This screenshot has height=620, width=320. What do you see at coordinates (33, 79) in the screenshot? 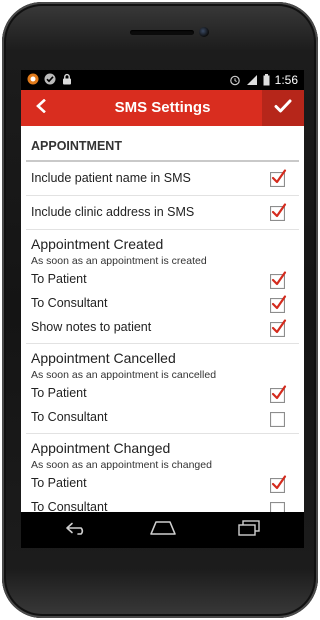
I see `notification-circle-icon` at bounding box center [33, 79].